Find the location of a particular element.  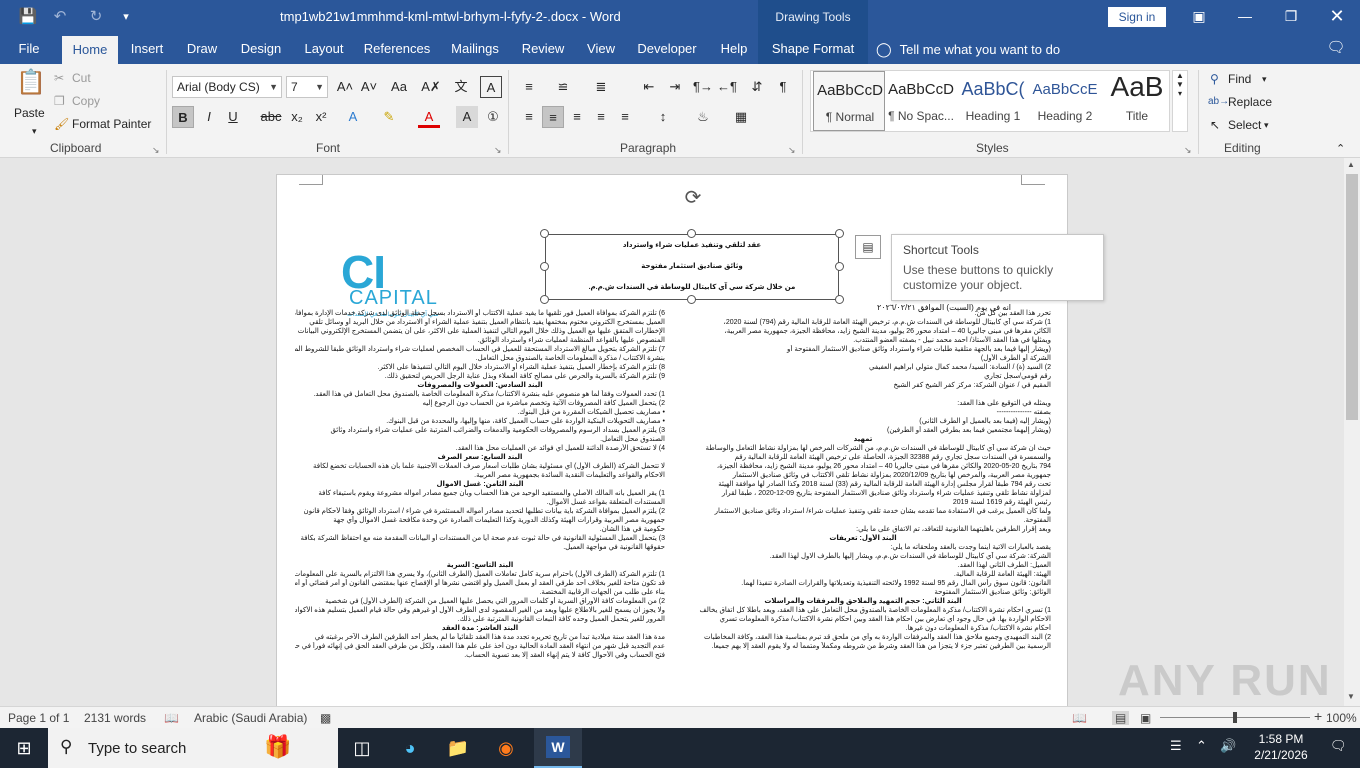

maximize-button: ❐ is located at coordinates (1291, 17).